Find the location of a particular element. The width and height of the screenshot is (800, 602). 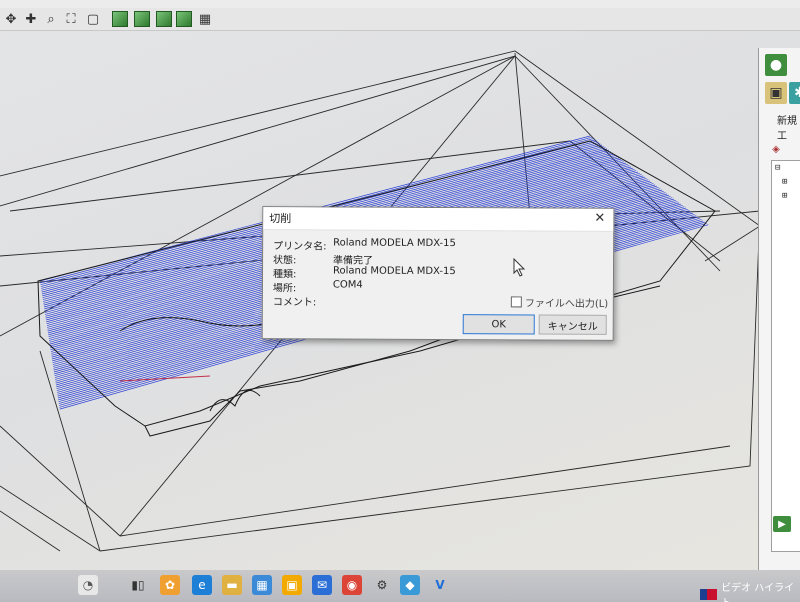

fit-icon: ⛶ is located at coordinates (71, 19).